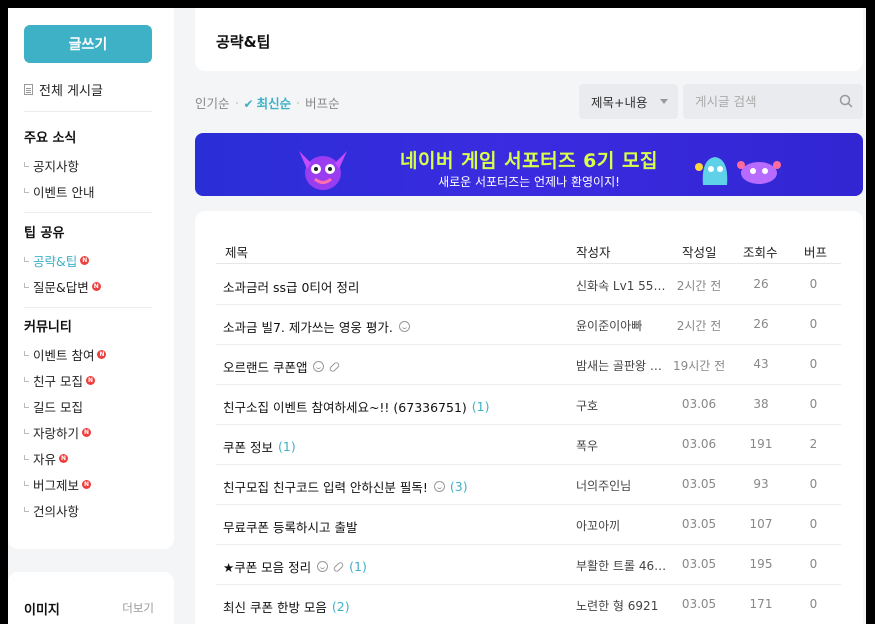  Describe the element at coordinates (322, 102) in the screenshot. I see `sort-buff: 버프순` at that location.